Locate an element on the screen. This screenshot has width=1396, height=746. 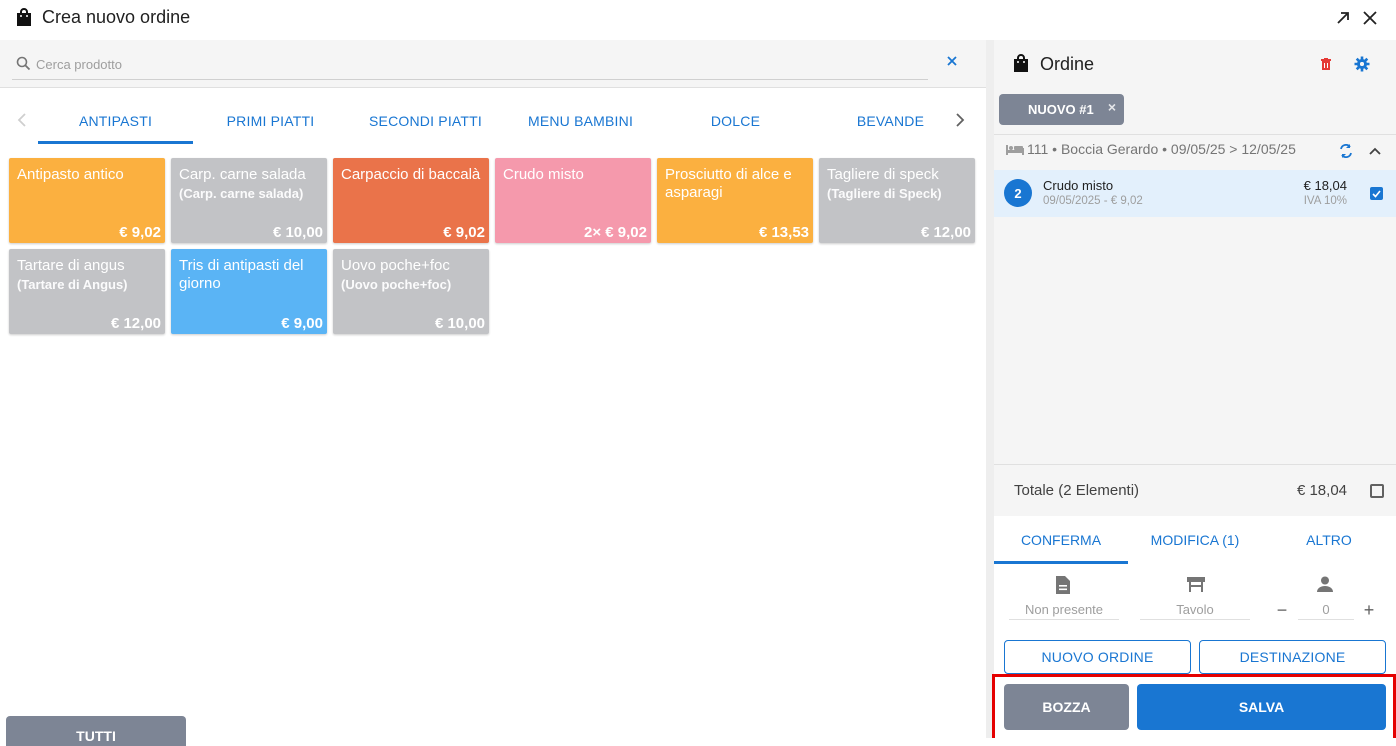
new-order-button: NUOVO ORDINE is located at coordinates (1097, 657).